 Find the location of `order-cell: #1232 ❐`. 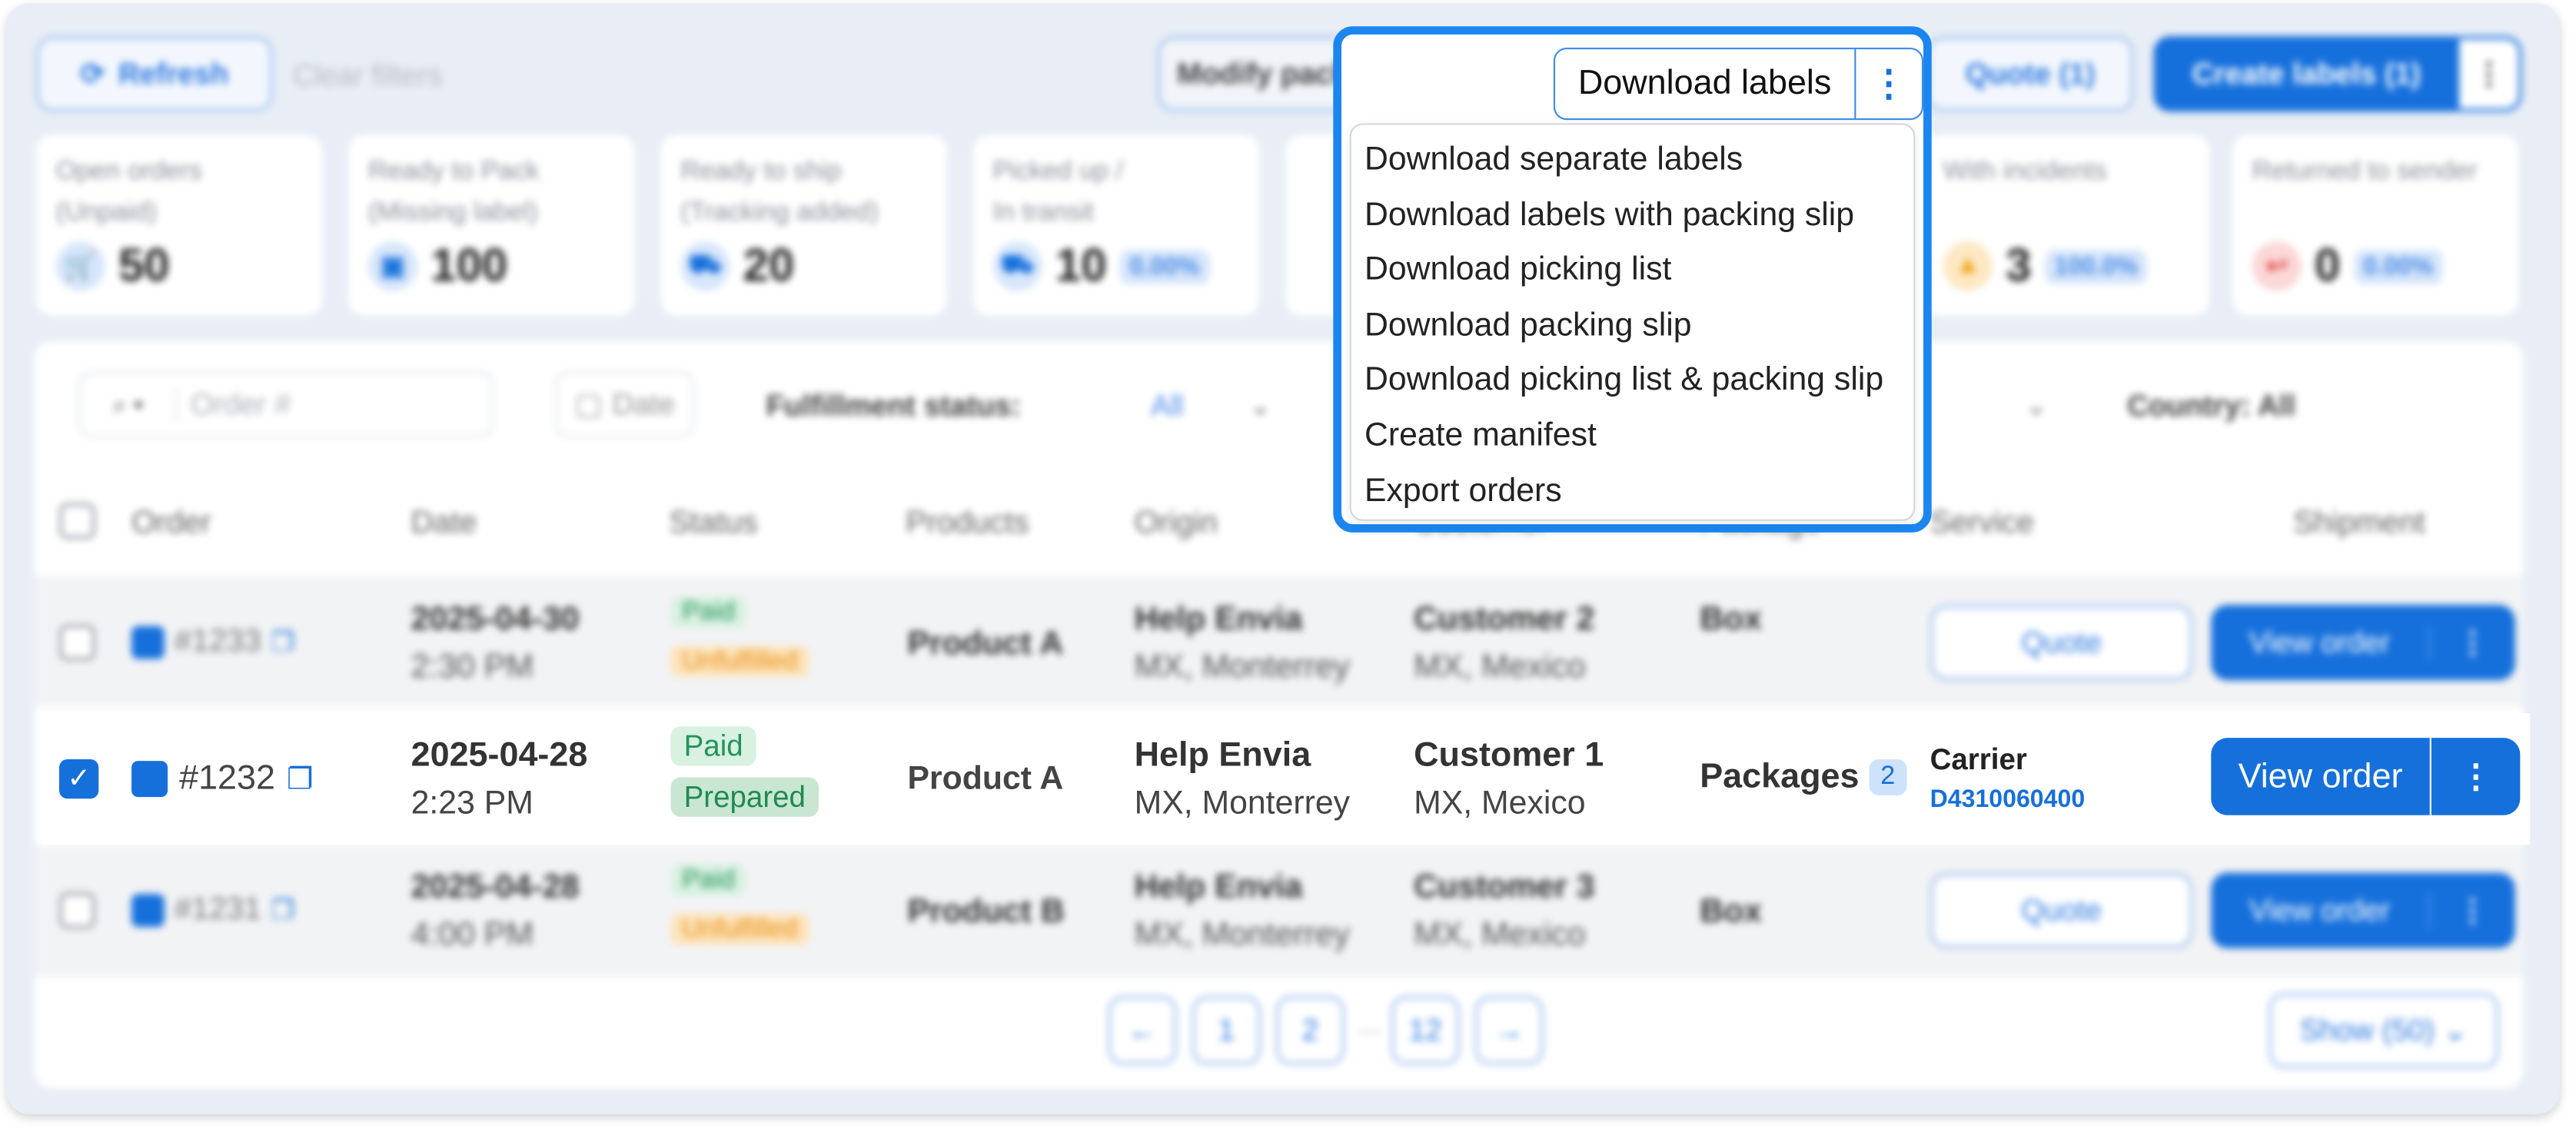

order-cell: #1232 ❐ is located at coordinates (222, 778).